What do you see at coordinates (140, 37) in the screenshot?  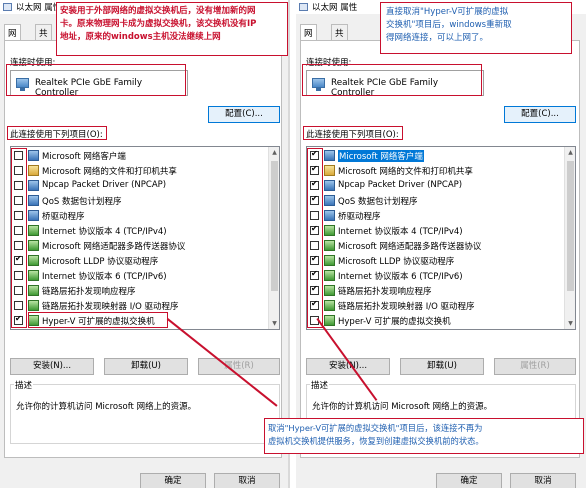 I see `callout-line: 地址，原来的windows主机没法继续上网` at bounding box center [140, 37].